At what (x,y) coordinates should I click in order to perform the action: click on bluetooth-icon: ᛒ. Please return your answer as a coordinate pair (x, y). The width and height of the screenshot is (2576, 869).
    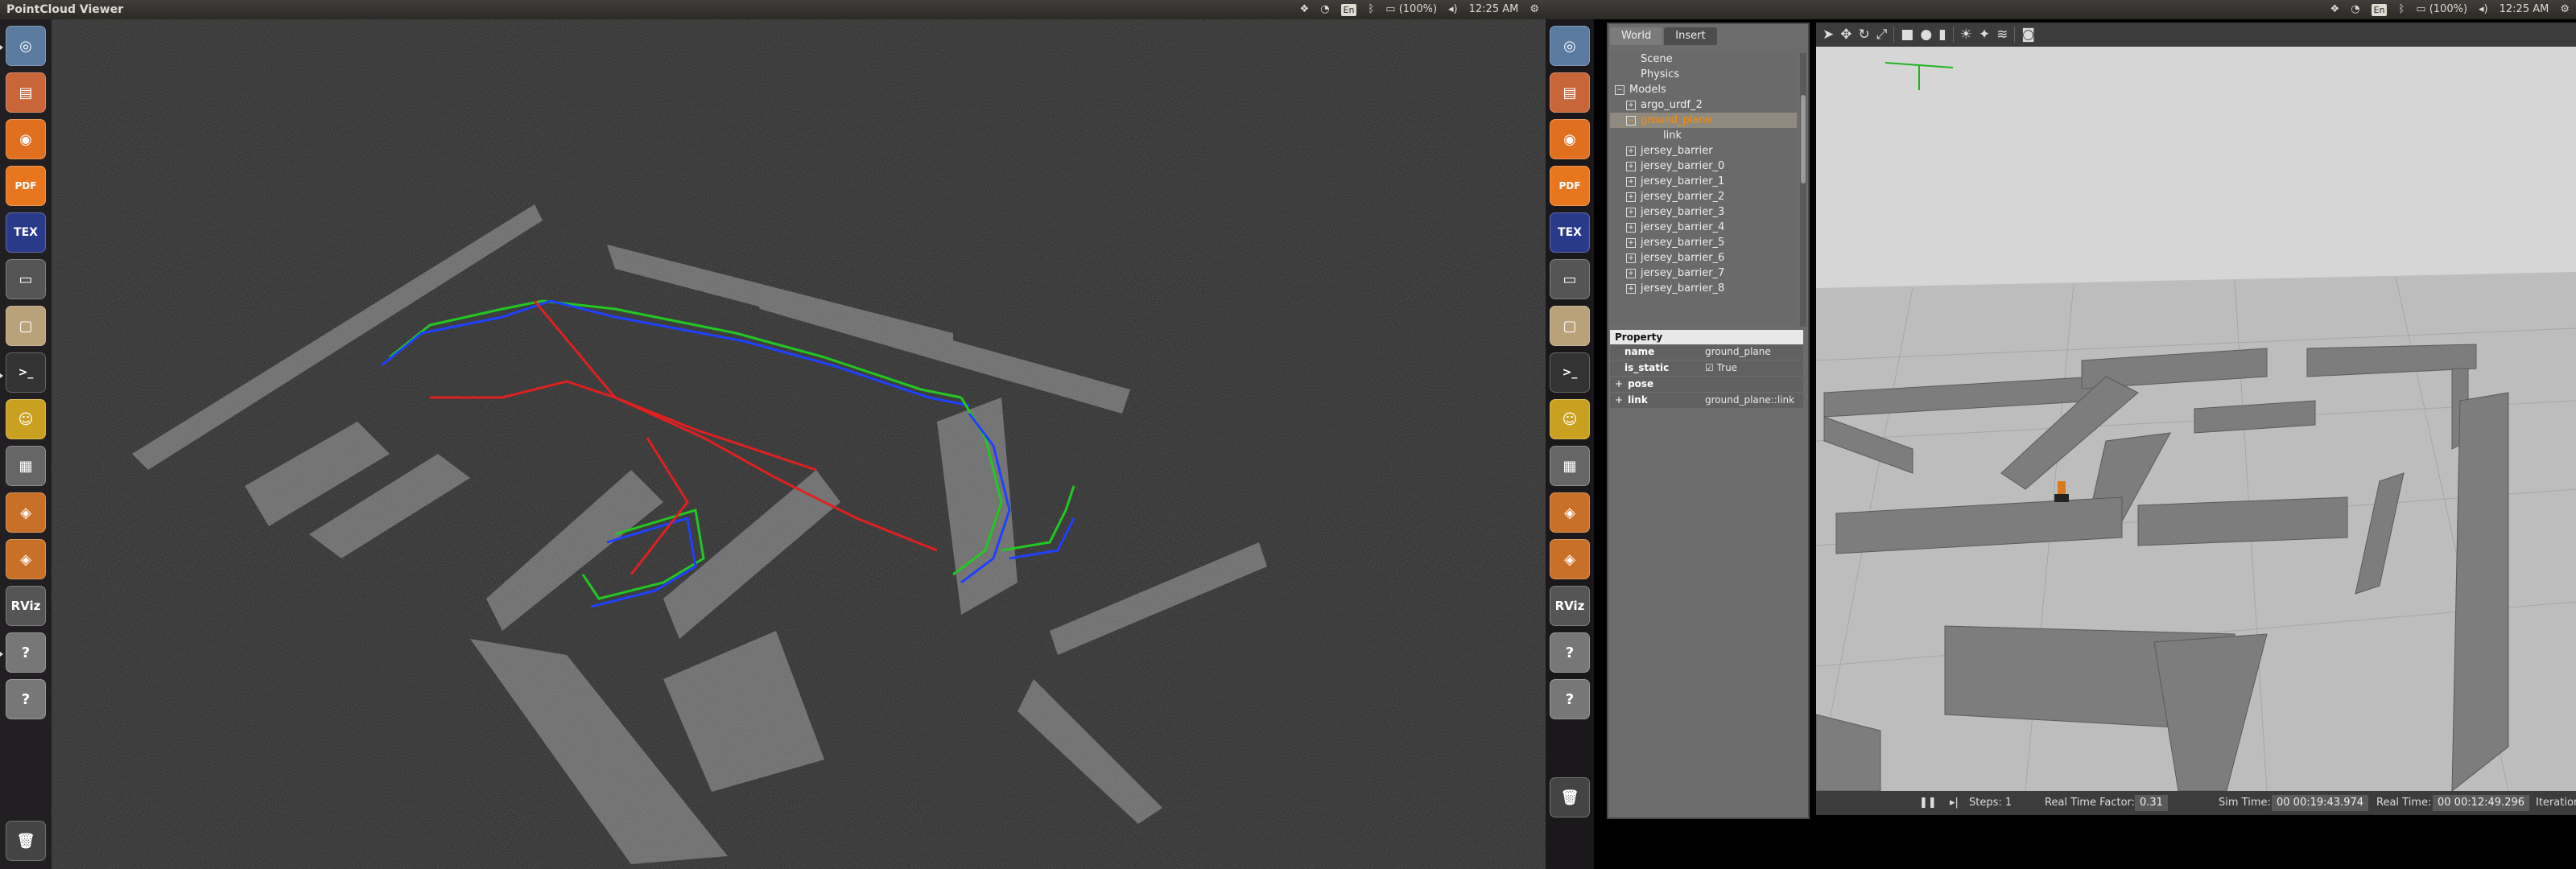
    Looking at the image, I should click on (2401, 9).